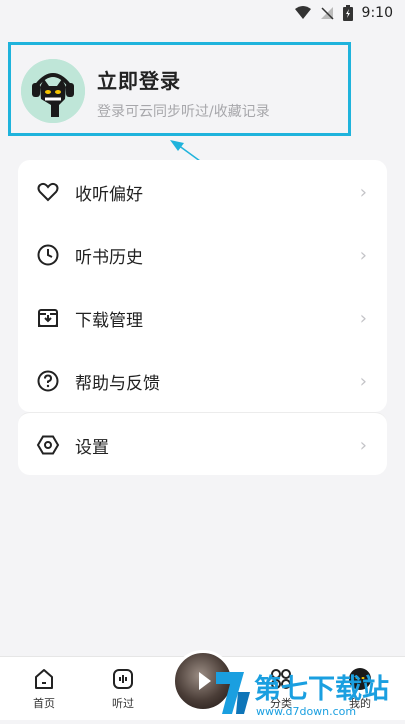 The image size is (405, 724). Describe the element at coordinates (123, 692) in the screenshot. I see `tab-listened: 听过` at that location.